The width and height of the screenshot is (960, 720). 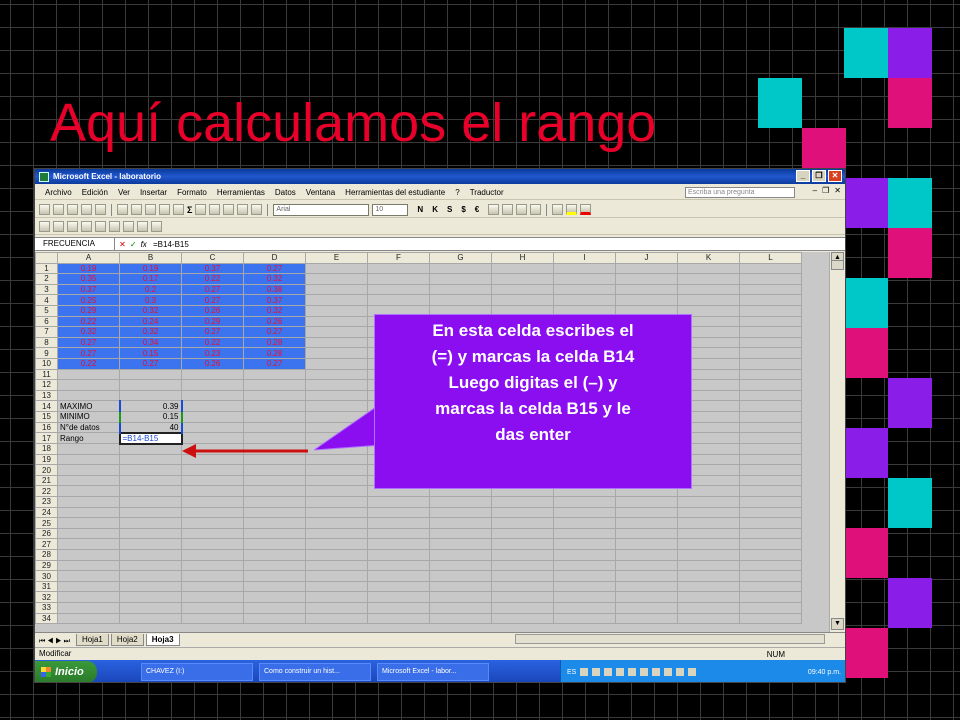 I want to click on start-button: Inicio, so click(x=66, y=671).